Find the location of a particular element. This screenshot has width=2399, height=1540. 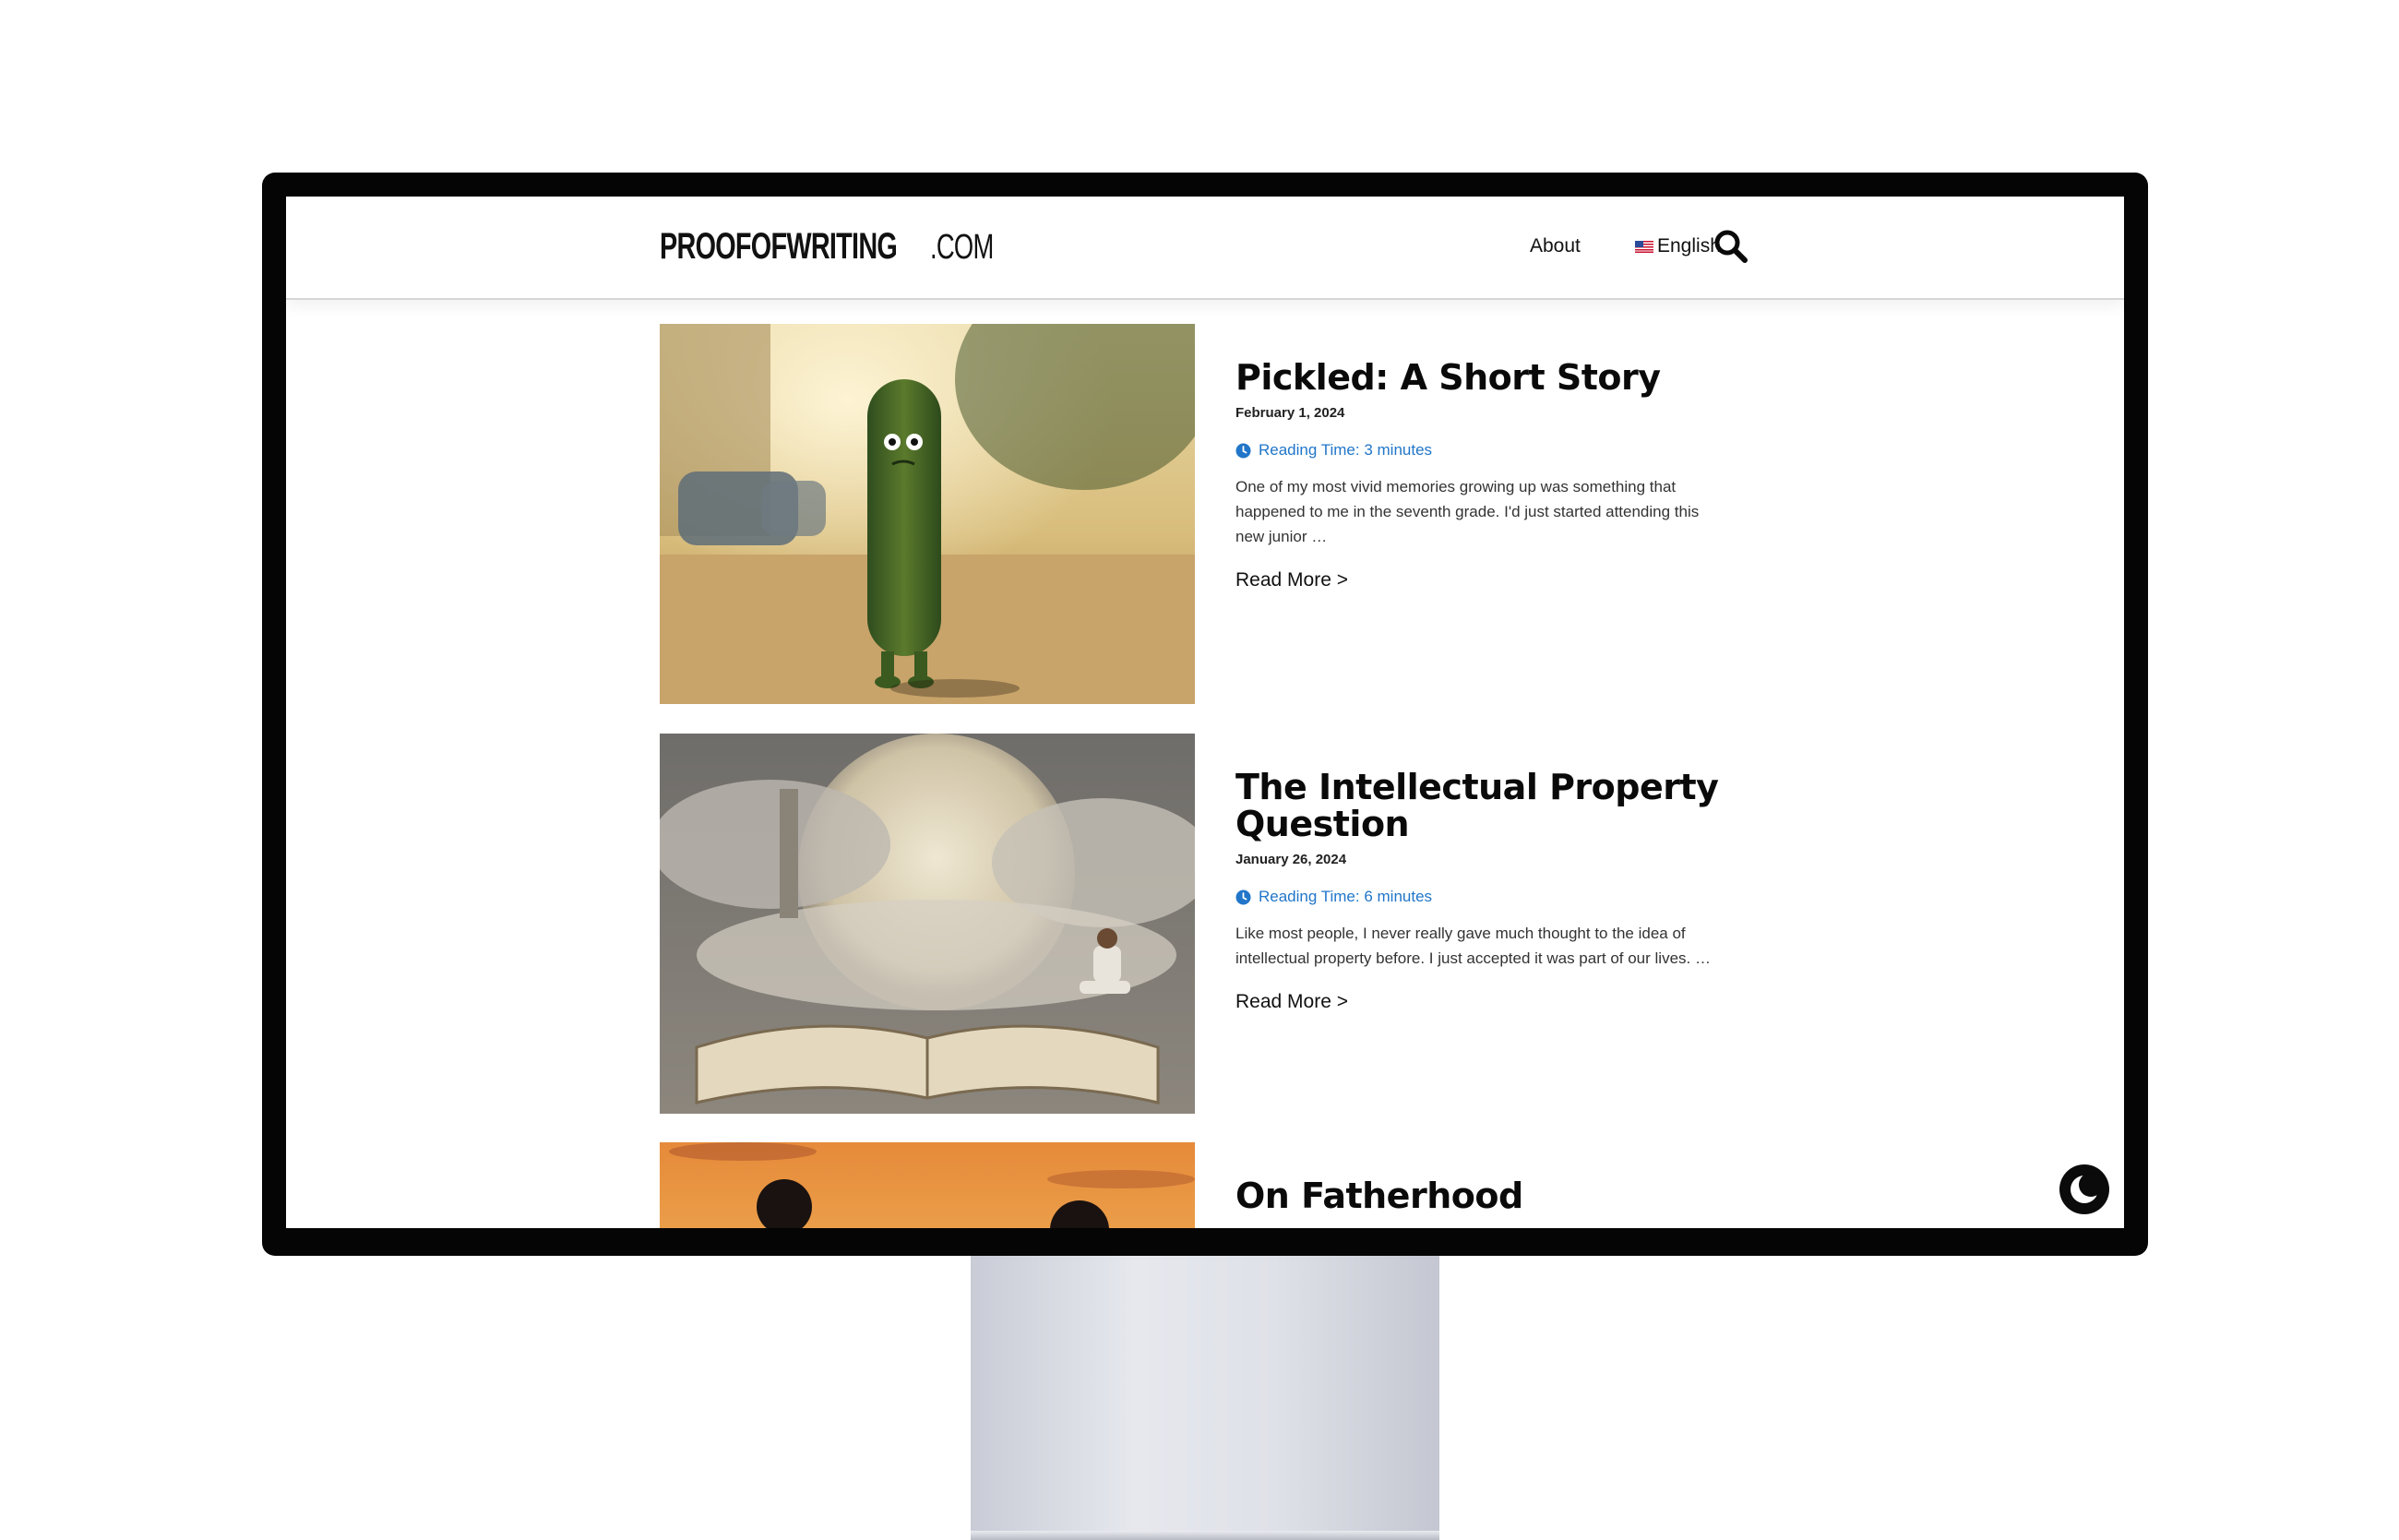

nav-about-link: About is located at coordinates (1555, 246).